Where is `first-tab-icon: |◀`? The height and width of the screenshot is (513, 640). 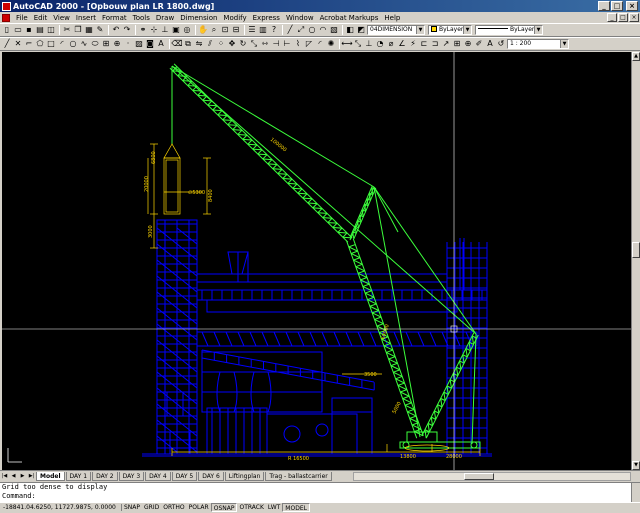
first-tab-icon: |◀ is located at coordinates (4, 476).